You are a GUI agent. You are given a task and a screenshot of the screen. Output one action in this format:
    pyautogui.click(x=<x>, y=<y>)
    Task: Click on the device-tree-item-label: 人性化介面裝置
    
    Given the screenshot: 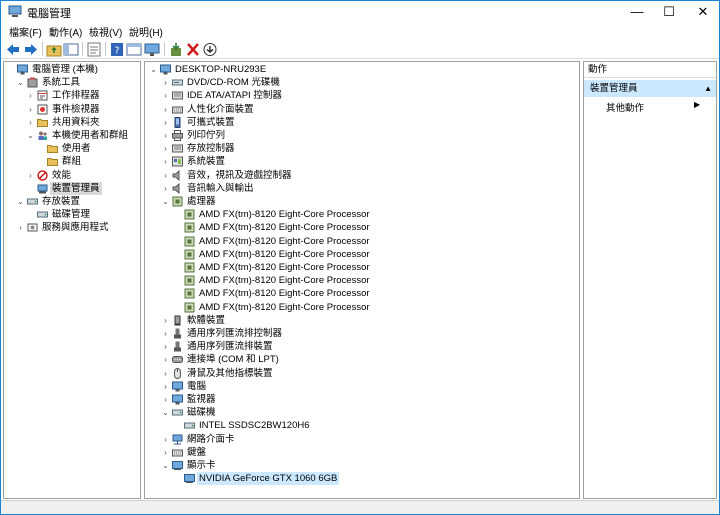 What is the action you would take?
    pyautogui.click(x=220, y=109)
    